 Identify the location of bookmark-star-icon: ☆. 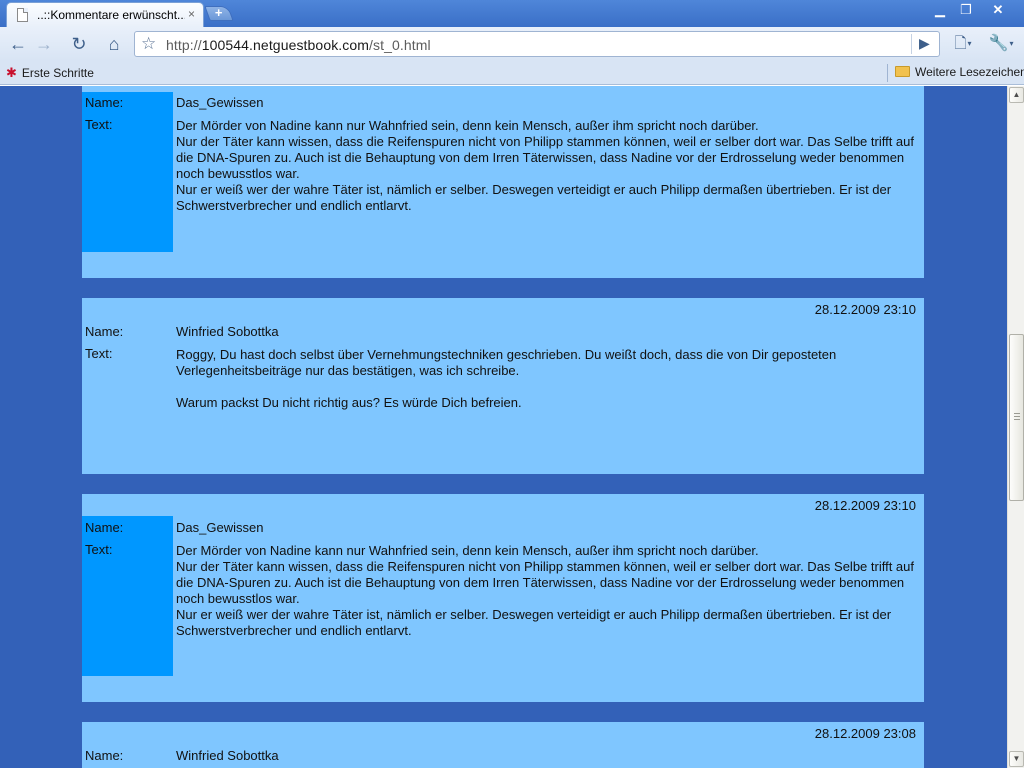
(148, 44).